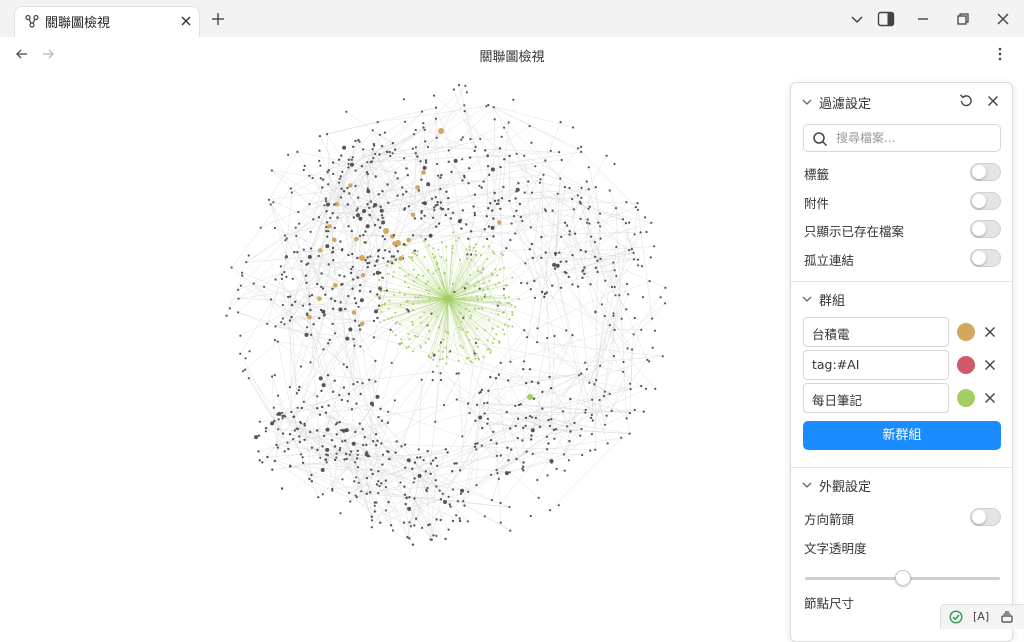 Image resolution: width=1024 pixels, height=642 pixels. I want to click on chevron-down-icon, so click(857, 19).